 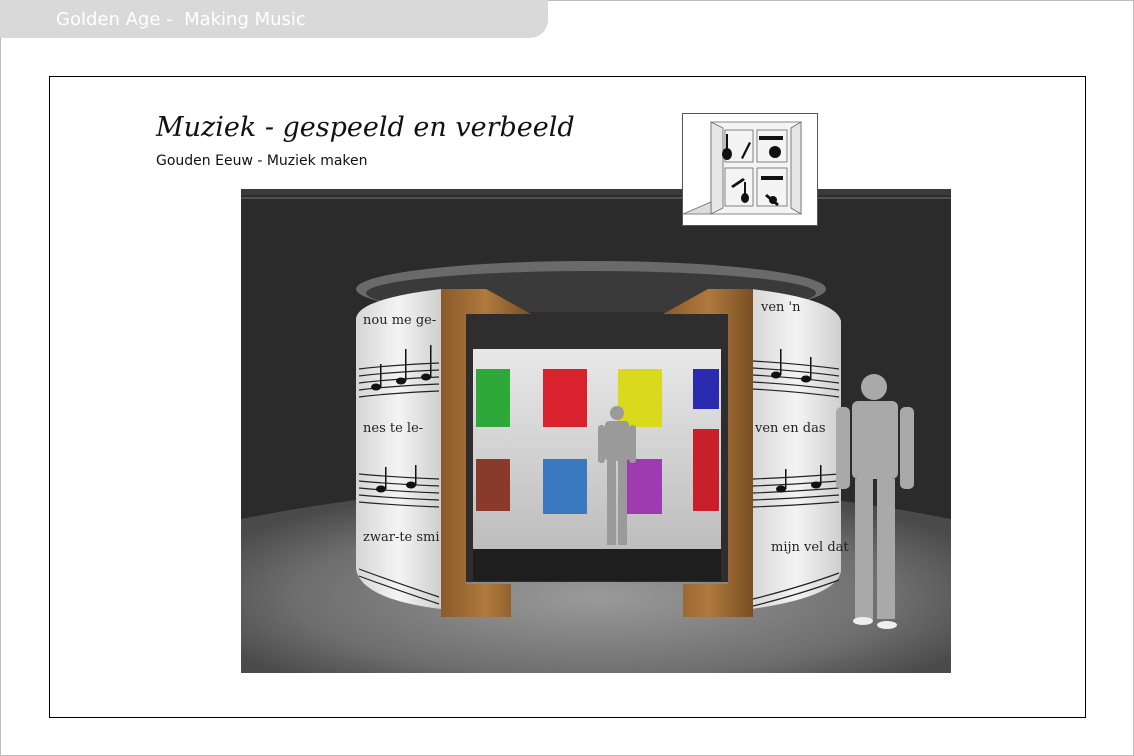 What do you see at coordinates (393, 428) in the screenshot?
I see `lyrics-left-mid: nes te le-` at bounding box center [393, 428].